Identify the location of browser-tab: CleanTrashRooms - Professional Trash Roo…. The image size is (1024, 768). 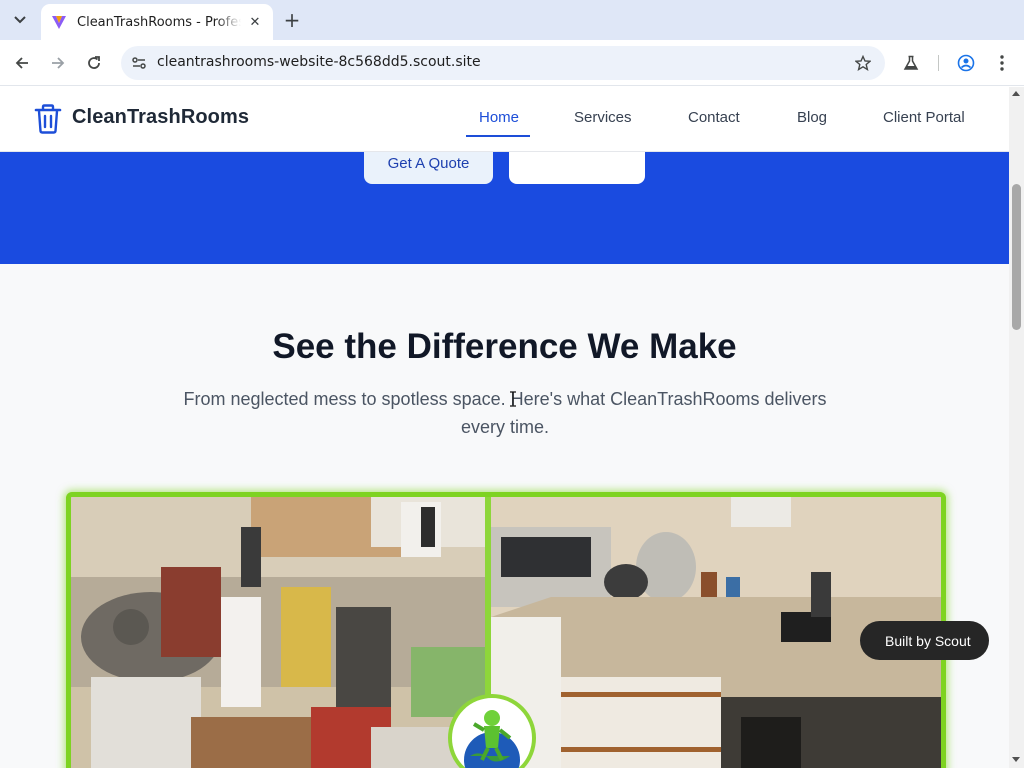
(157, 22).